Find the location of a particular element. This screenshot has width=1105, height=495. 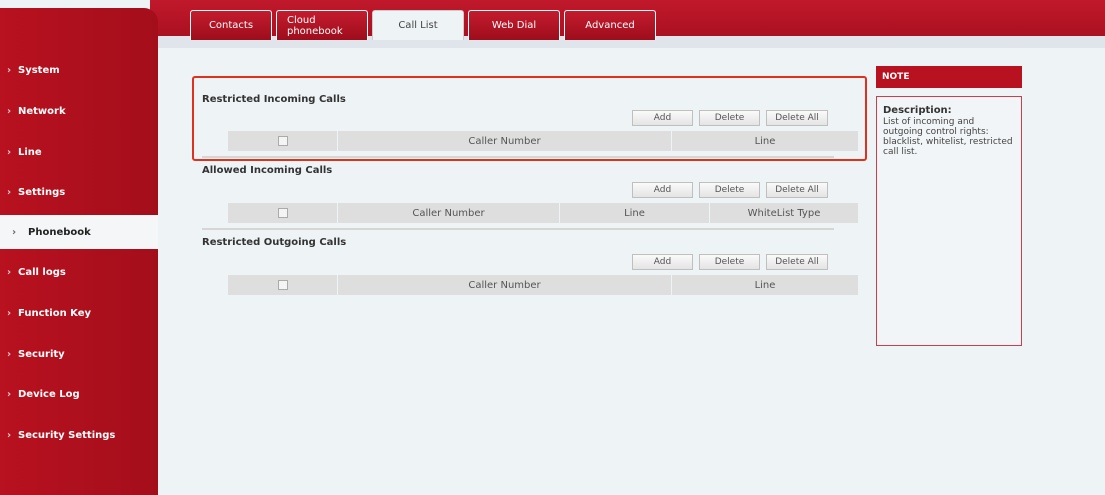

sidebar-item-label: Line is located at coordinates (30, 152).